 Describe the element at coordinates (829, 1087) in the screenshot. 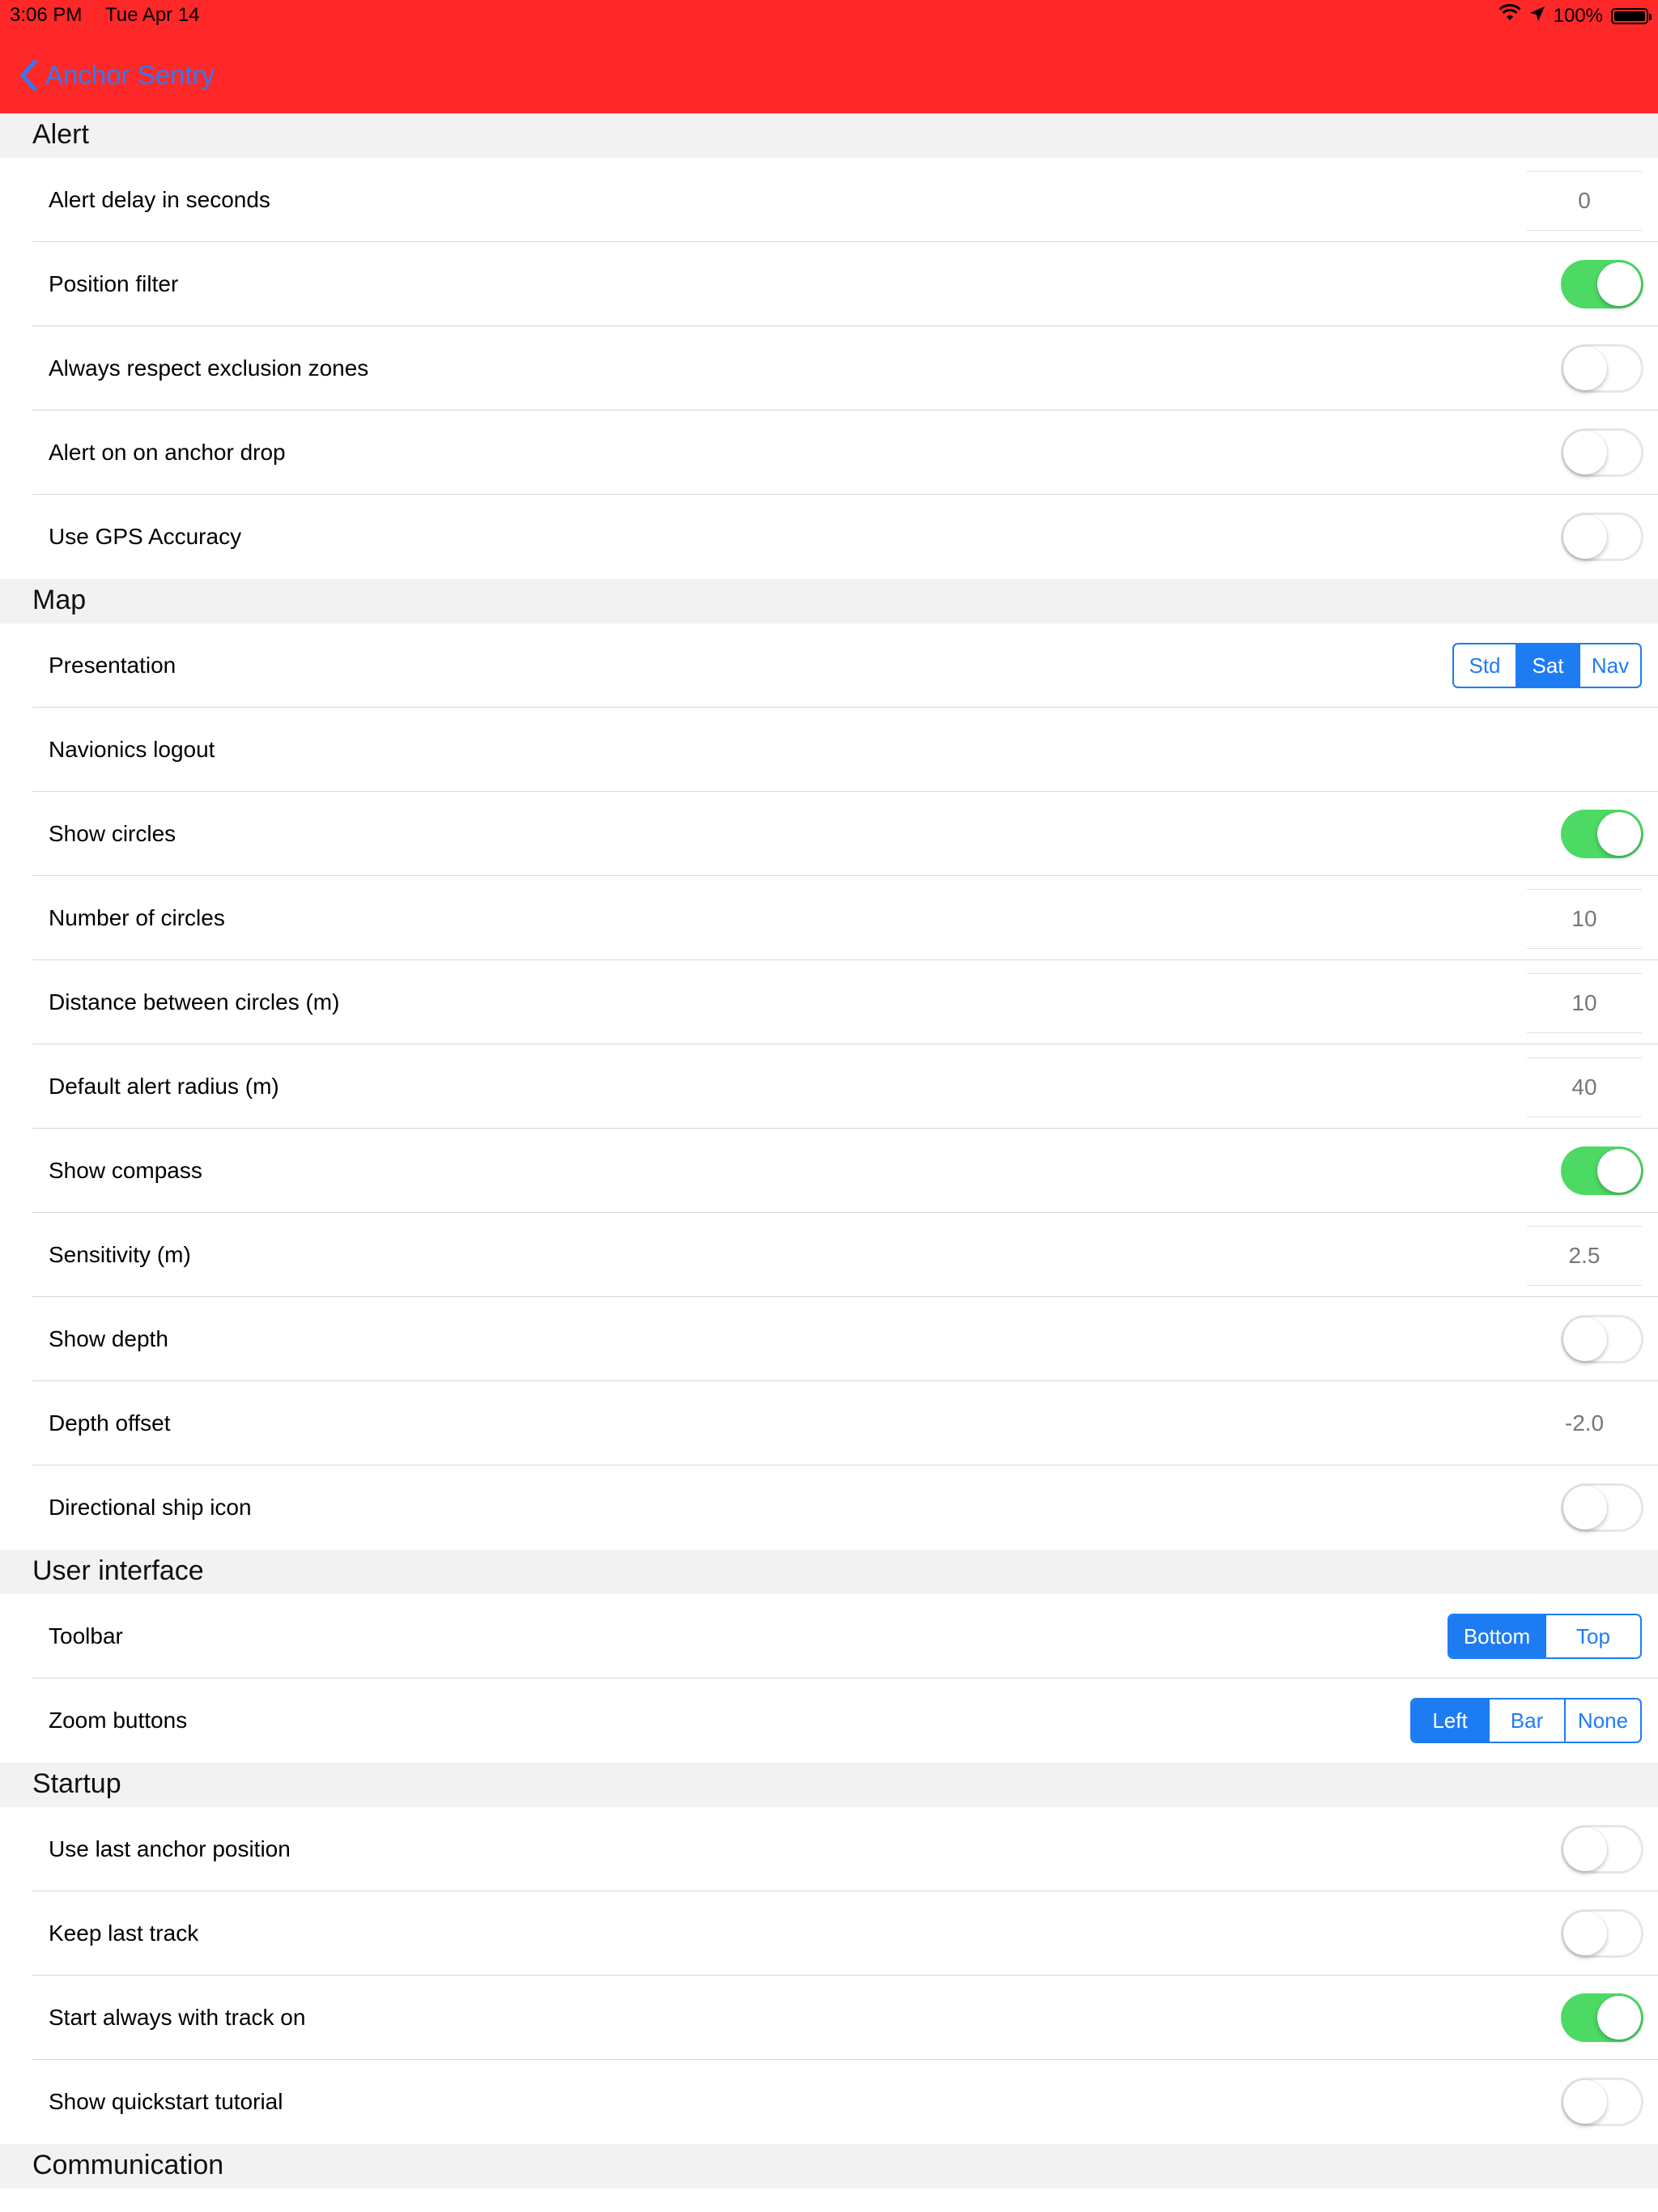

I see `row-default-alert-radius: Default alert radius (m) 40` at that location.